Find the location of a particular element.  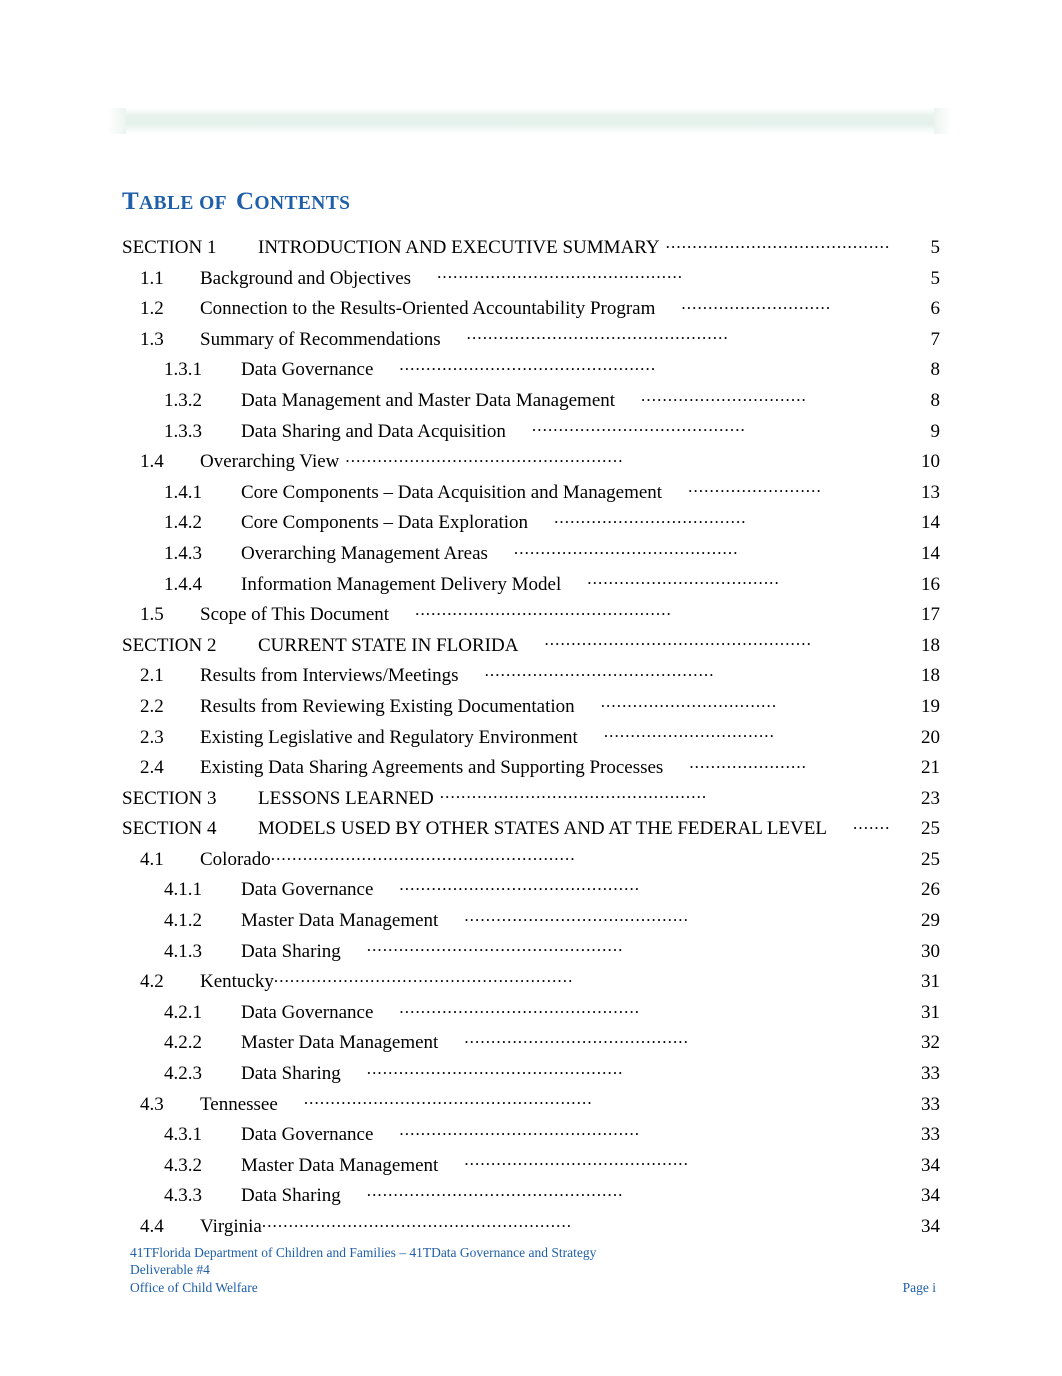

toc-entry-title: Information Management Delivery Model is located at coordinates (401, 584).